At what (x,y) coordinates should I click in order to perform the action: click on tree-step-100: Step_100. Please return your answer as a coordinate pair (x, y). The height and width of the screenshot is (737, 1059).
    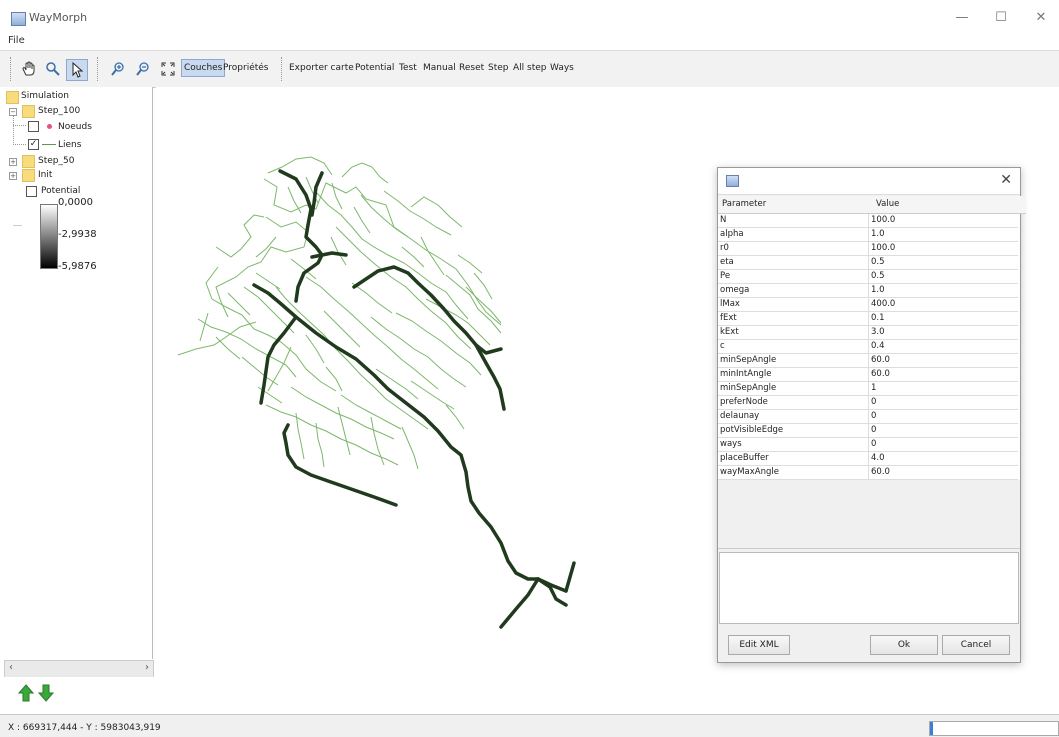
    Looking at the image, I should click on (59, 111).